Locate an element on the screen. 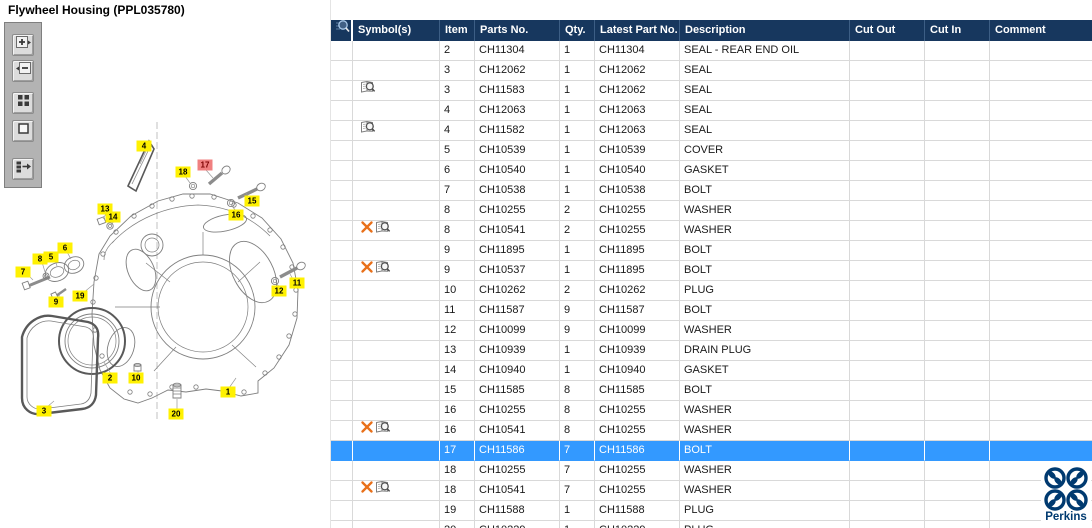  cell-qty: 8 is located at coordinates (577, 411).